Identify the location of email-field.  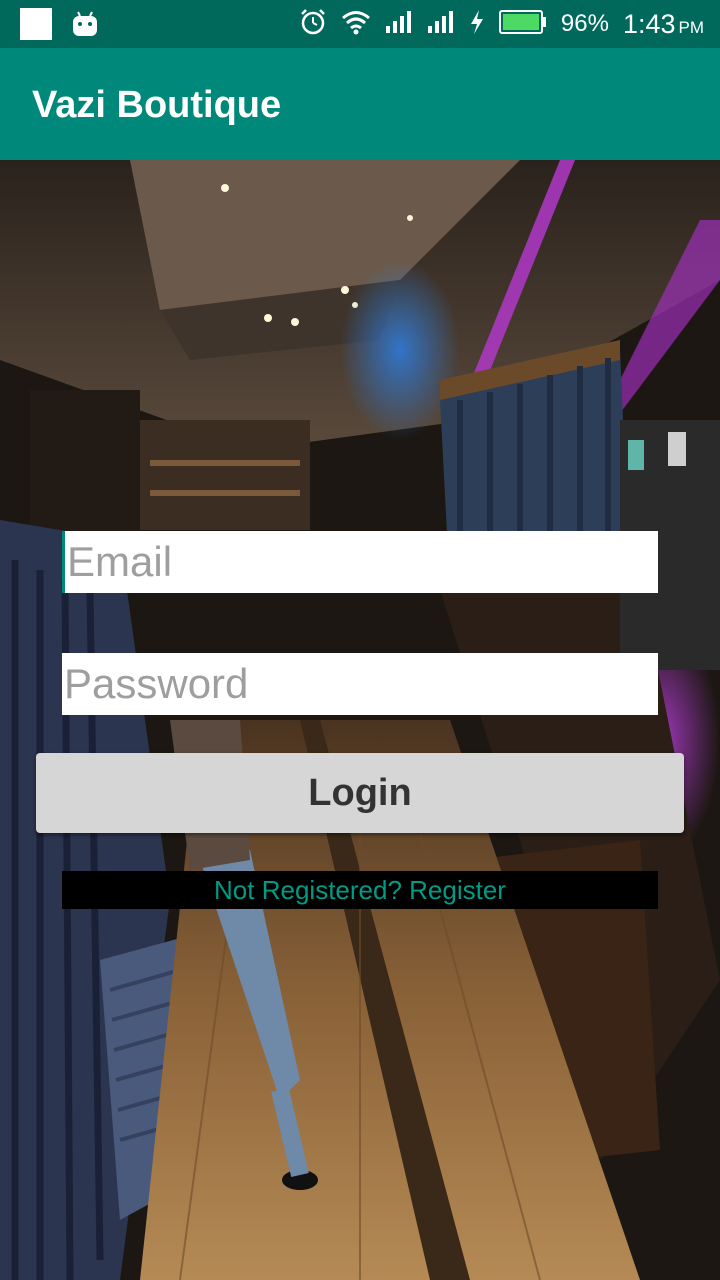
(360, 562).